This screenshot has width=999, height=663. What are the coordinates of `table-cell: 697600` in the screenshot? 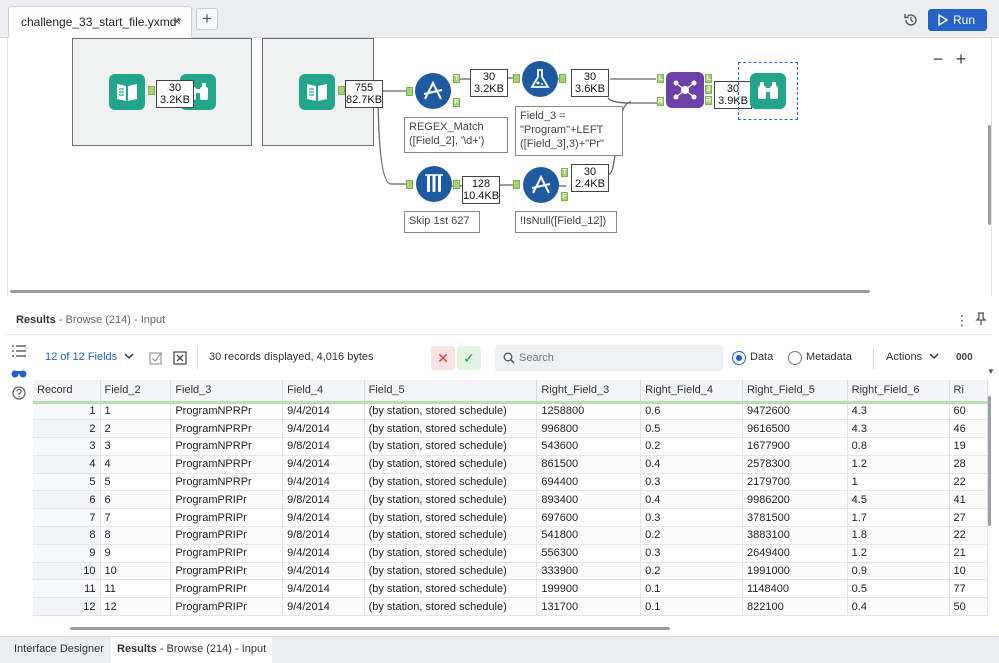 It's located at (589, 518).